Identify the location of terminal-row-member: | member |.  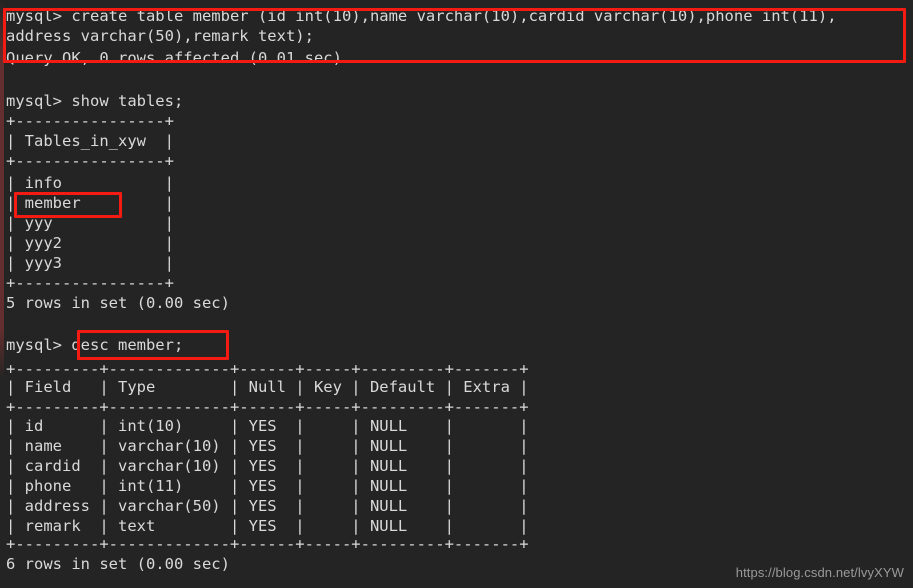
(90, 203).